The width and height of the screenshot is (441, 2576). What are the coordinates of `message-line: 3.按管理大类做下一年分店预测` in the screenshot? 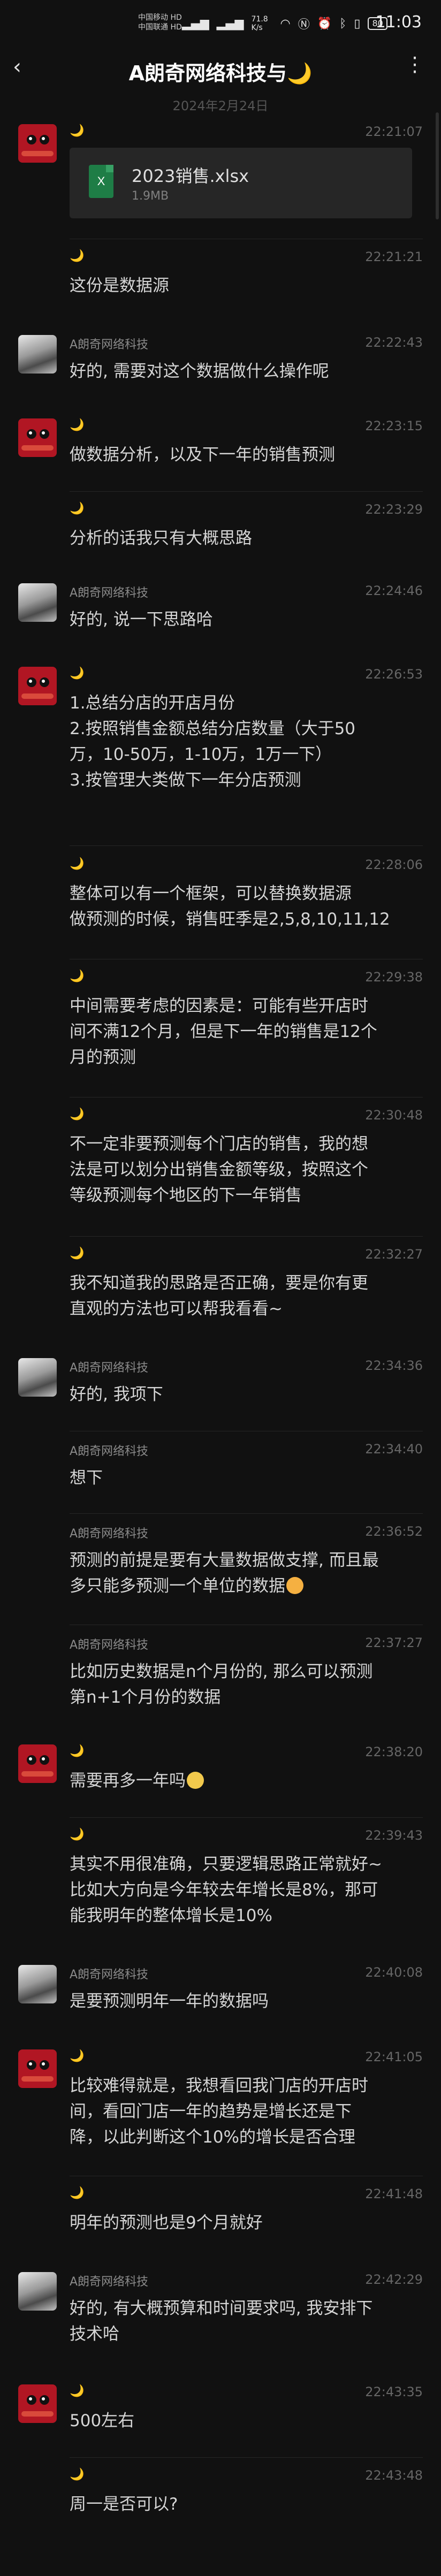 It's located at (185, 780).